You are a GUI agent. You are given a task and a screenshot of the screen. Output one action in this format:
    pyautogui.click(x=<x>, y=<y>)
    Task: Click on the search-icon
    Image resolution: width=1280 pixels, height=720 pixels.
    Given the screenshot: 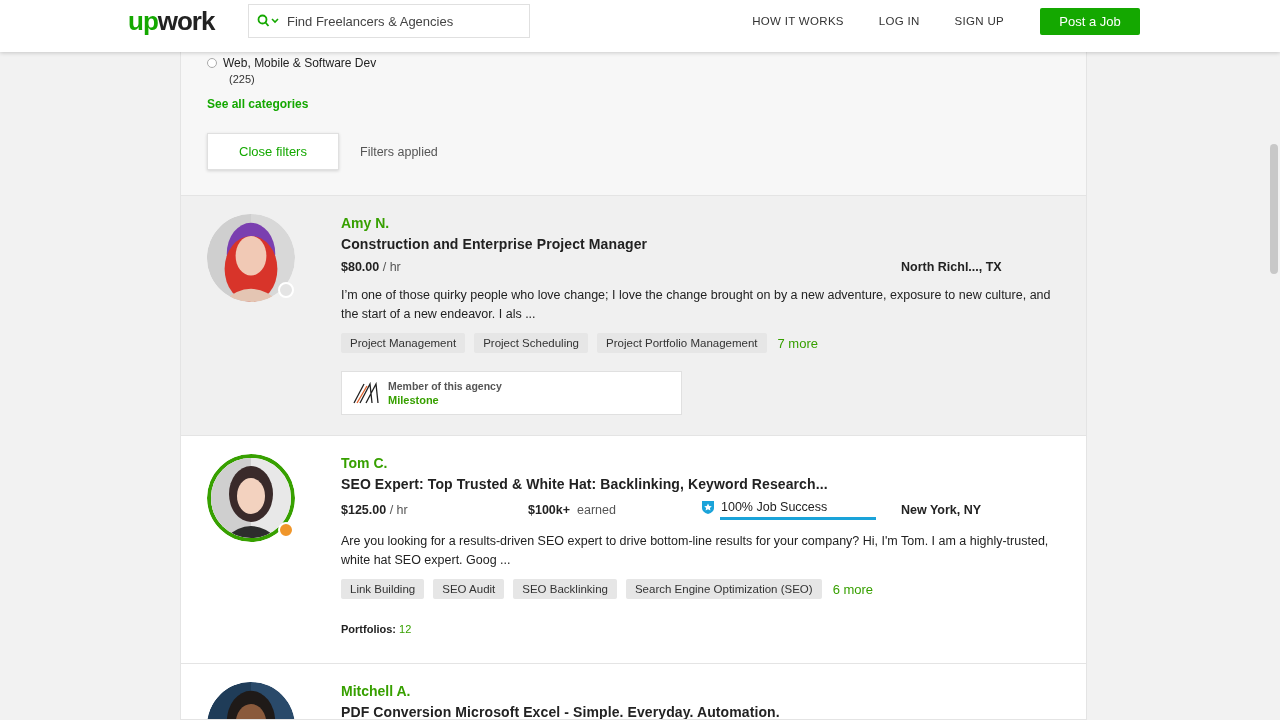 What is the action you would take?
    pyautogui.click(x=269, y=21)
    